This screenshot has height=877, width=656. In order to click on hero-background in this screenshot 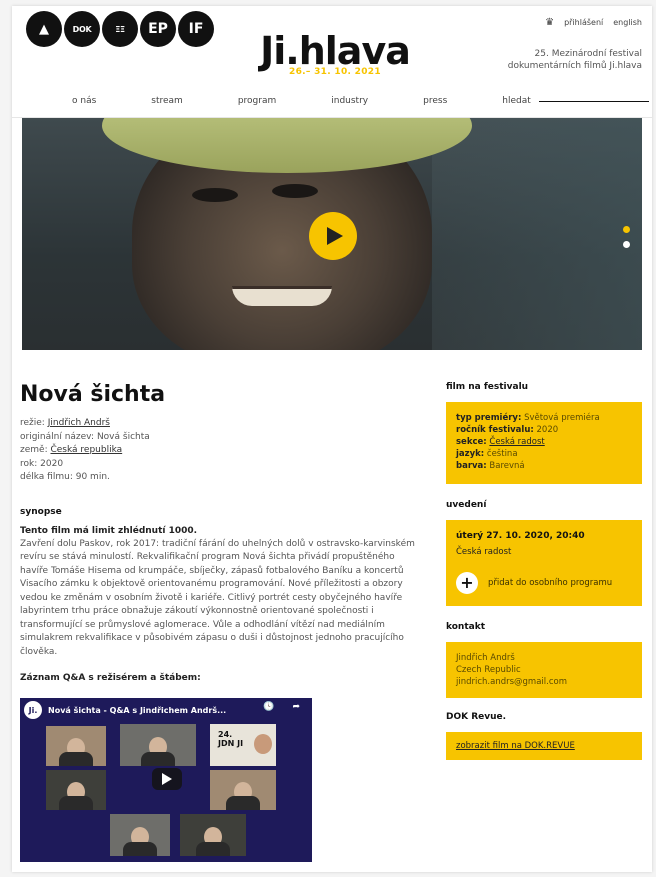, I will do `click(537, 234)`.